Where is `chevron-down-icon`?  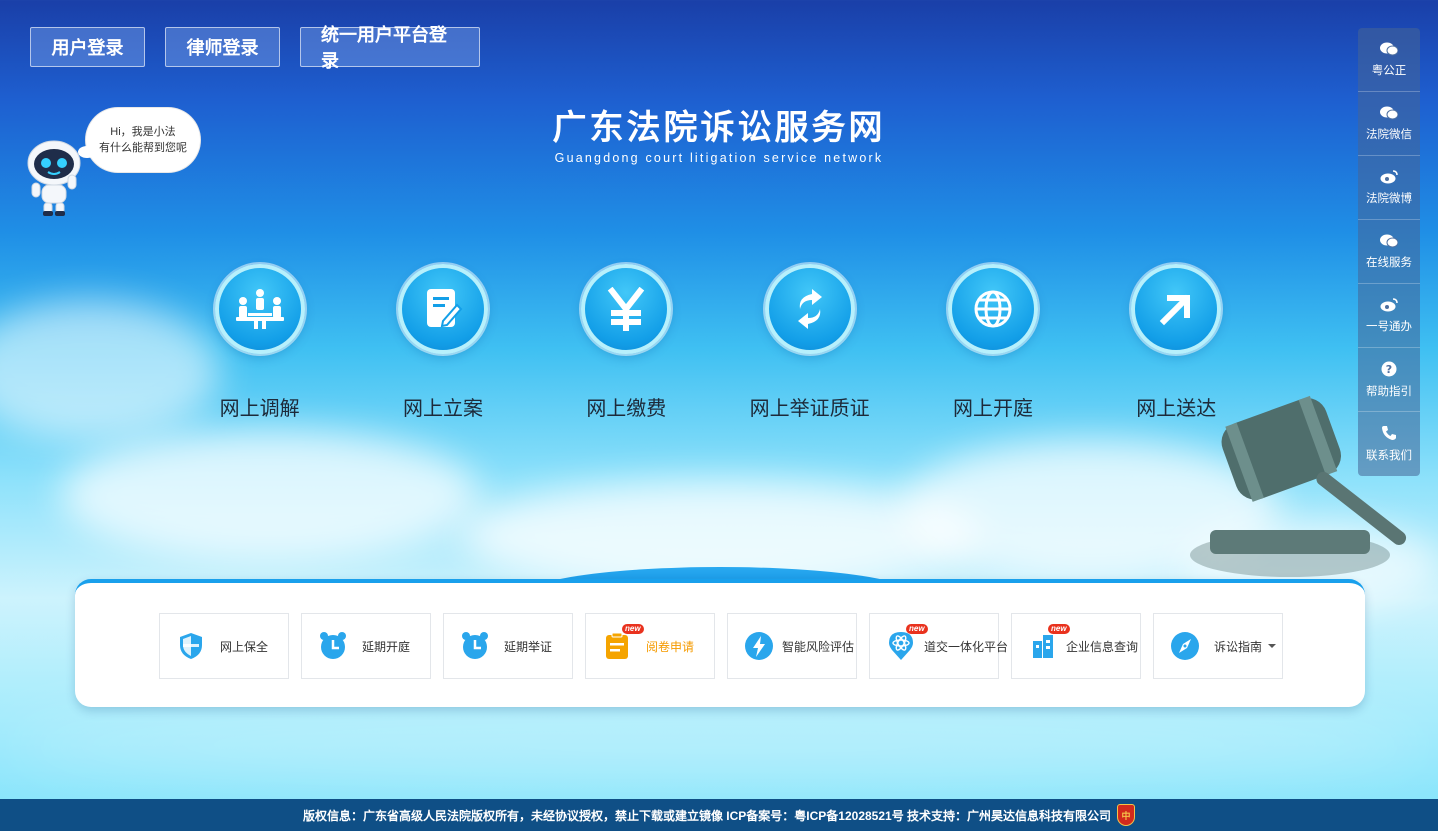
chevron-down-icon is located at coordinates (1272, 646).